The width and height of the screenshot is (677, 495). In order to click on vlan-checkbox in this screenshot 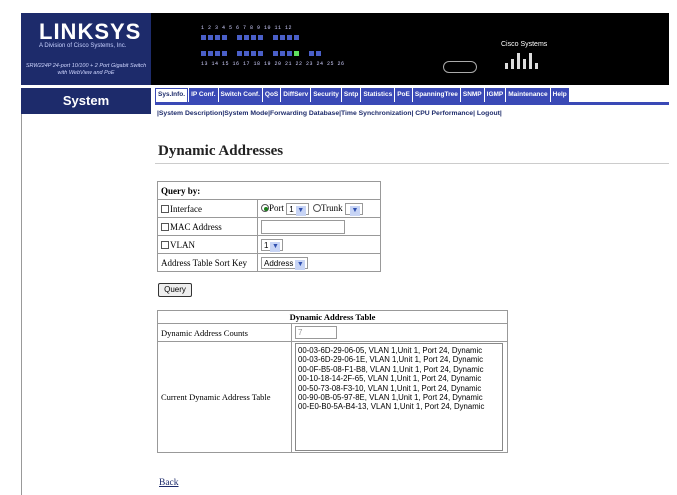, I will do `click(165, 244)`.